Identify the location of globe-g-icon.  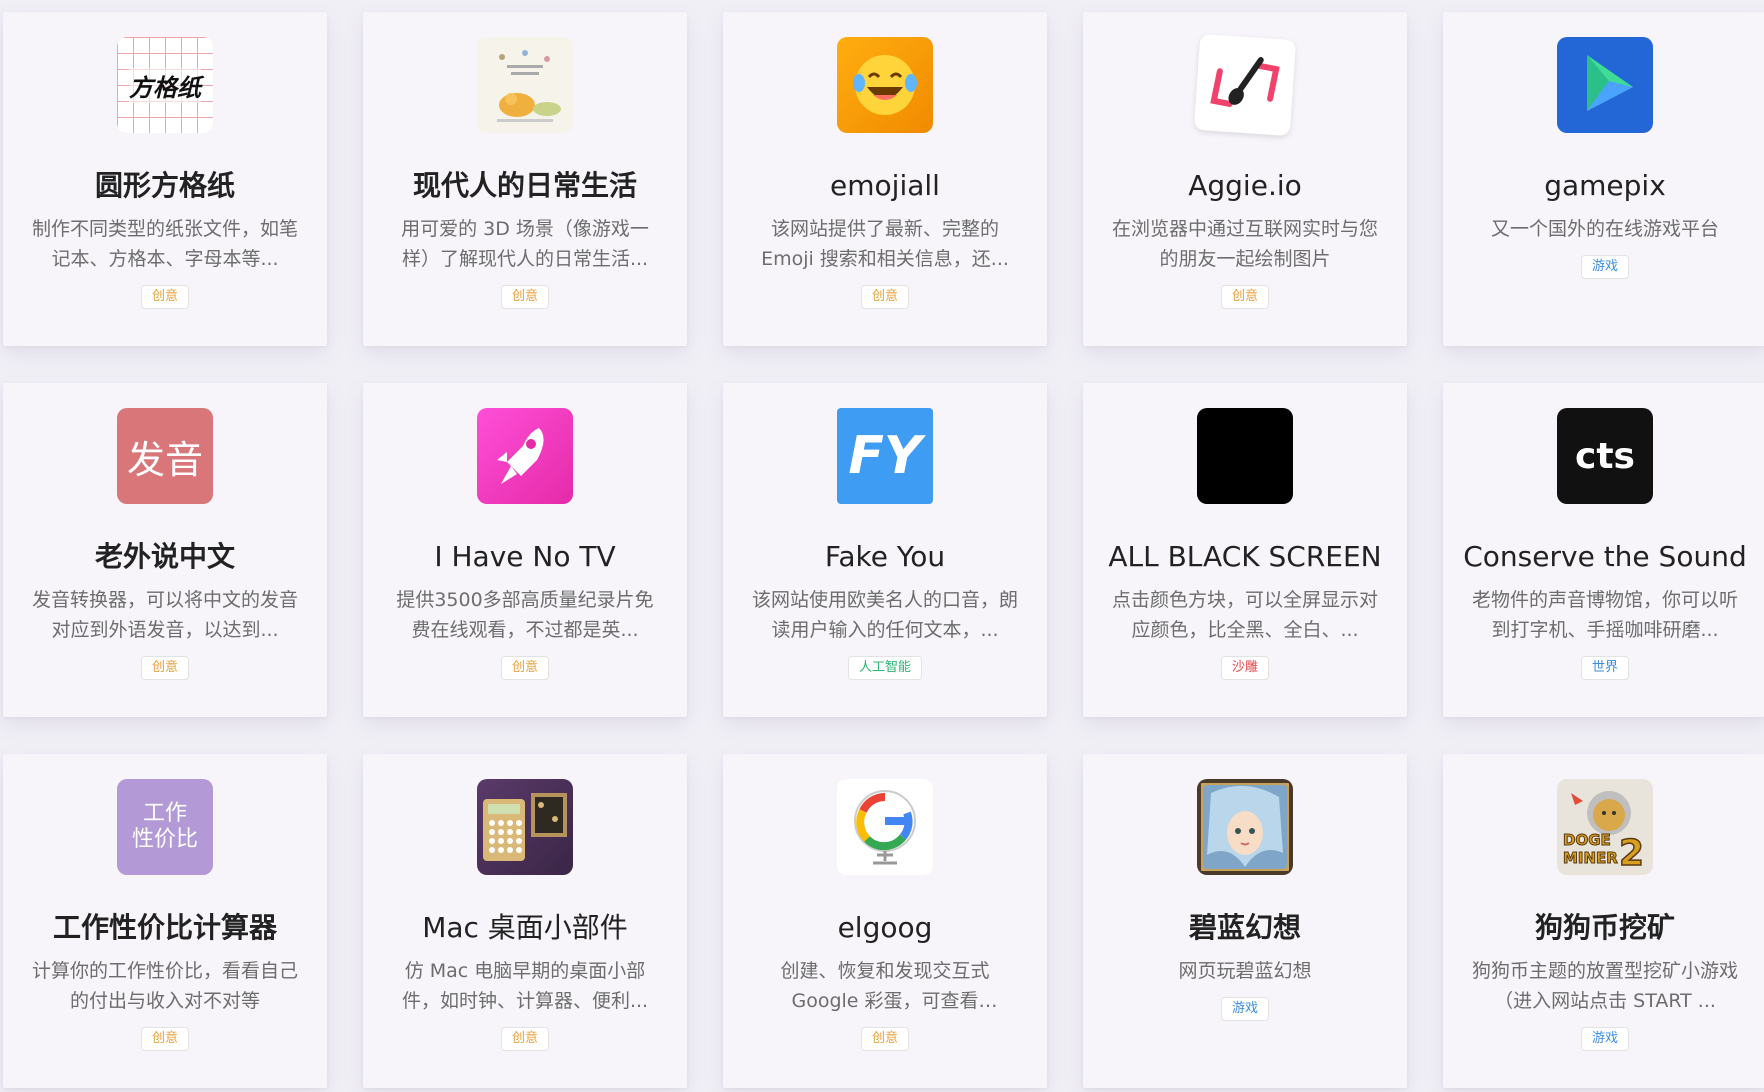
(885, 827).